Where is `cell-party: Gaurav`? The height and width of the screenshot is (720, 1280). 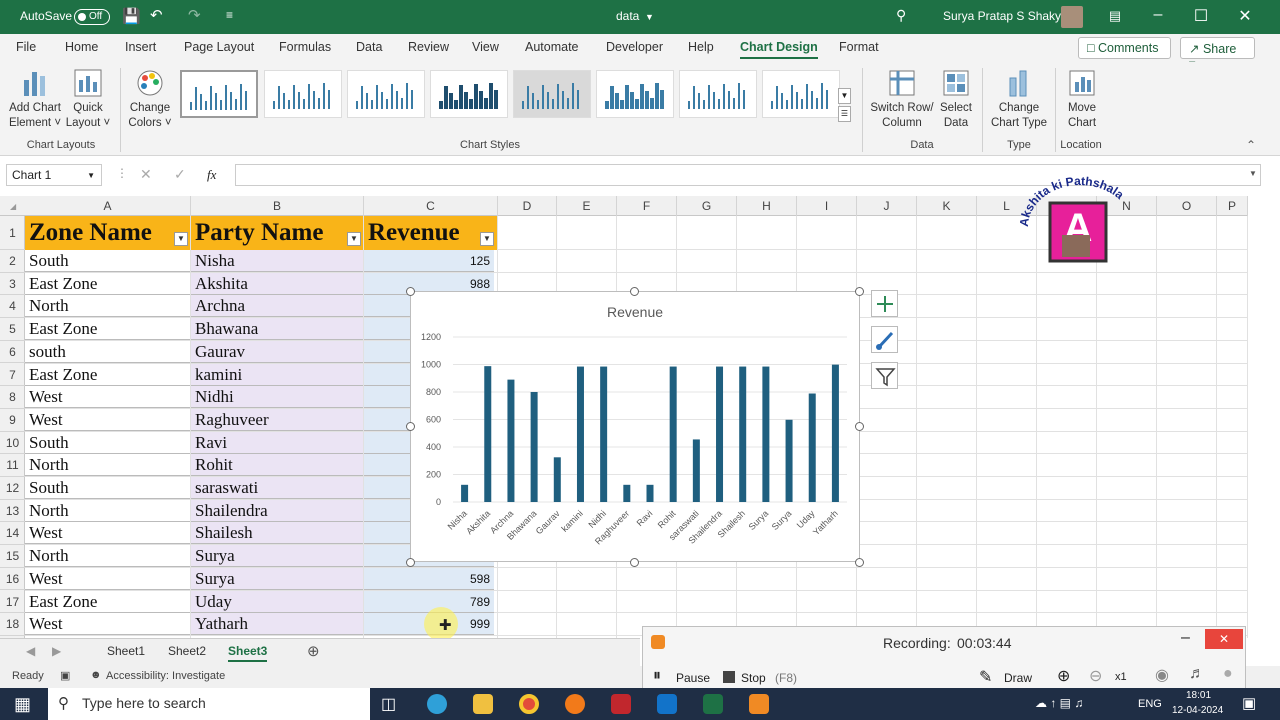
cell-party: Gaurav is located at coordinates (277, 351).